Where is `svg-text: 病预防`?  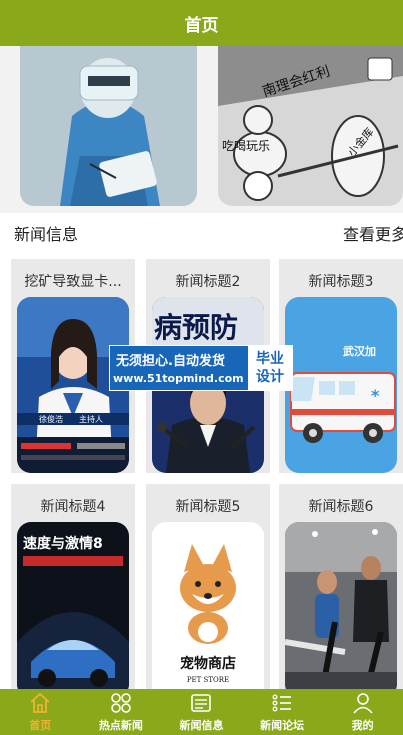 svg-text: 病预防 is located at coordinates (196, 327).